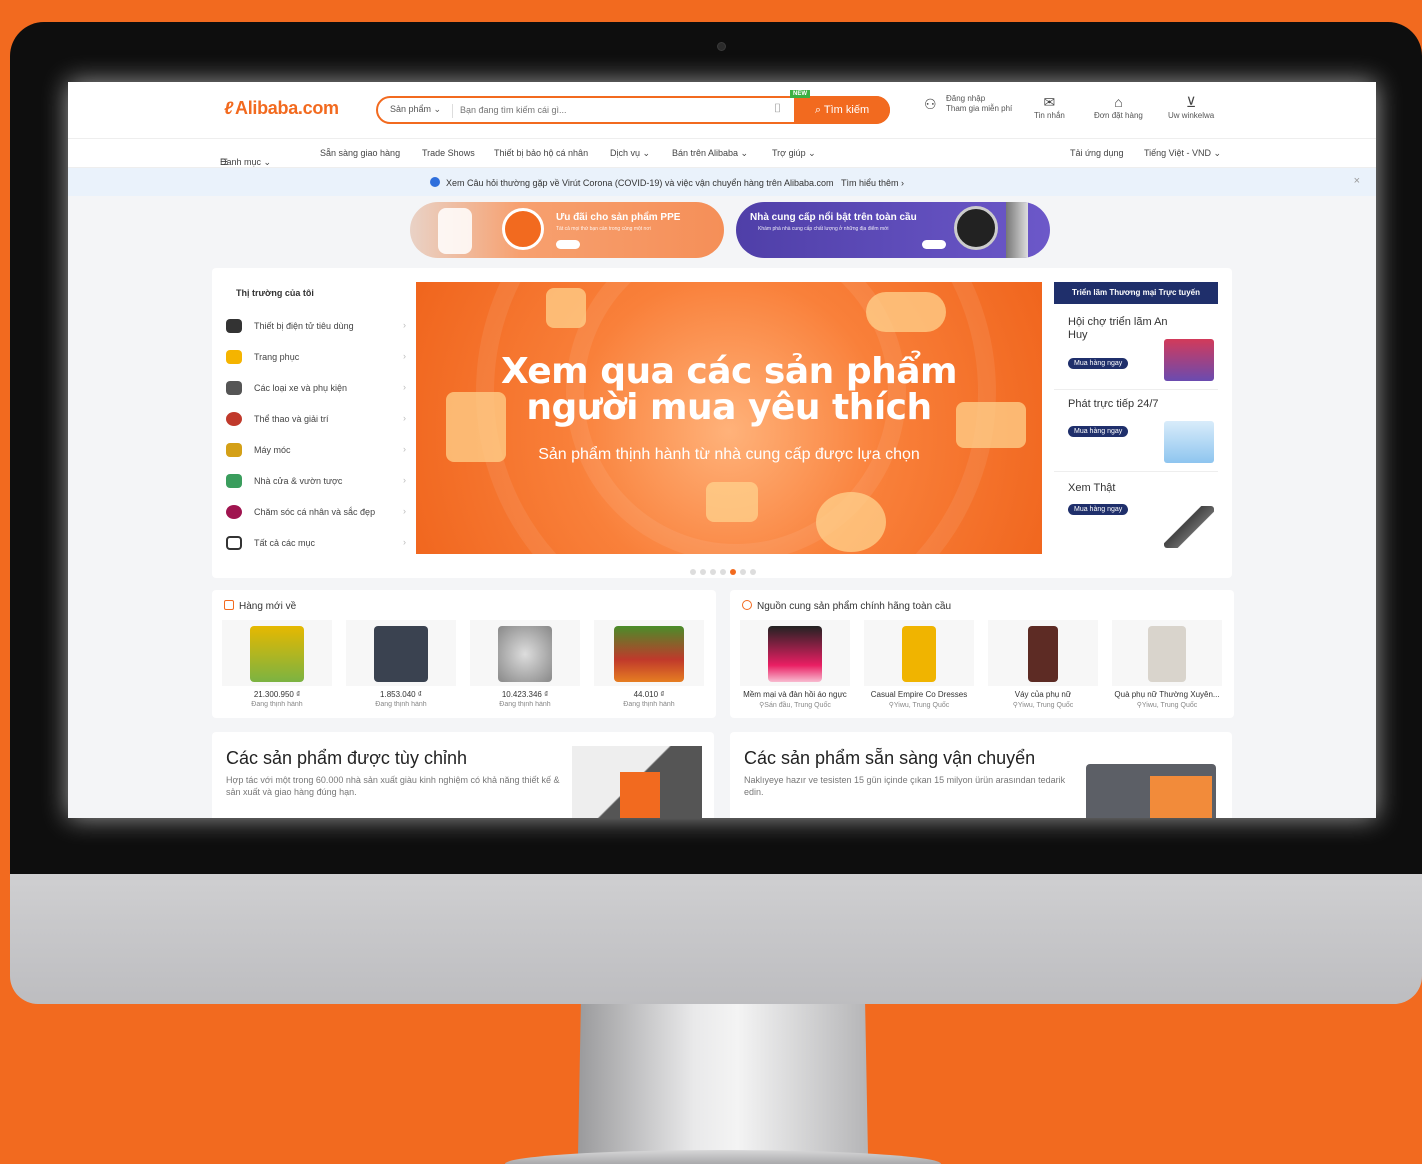 This screenshot has height=1164, width=1422. I want to click on language-currency-select: Tiếng Việt - VND ⌄, so click(1182, 153).